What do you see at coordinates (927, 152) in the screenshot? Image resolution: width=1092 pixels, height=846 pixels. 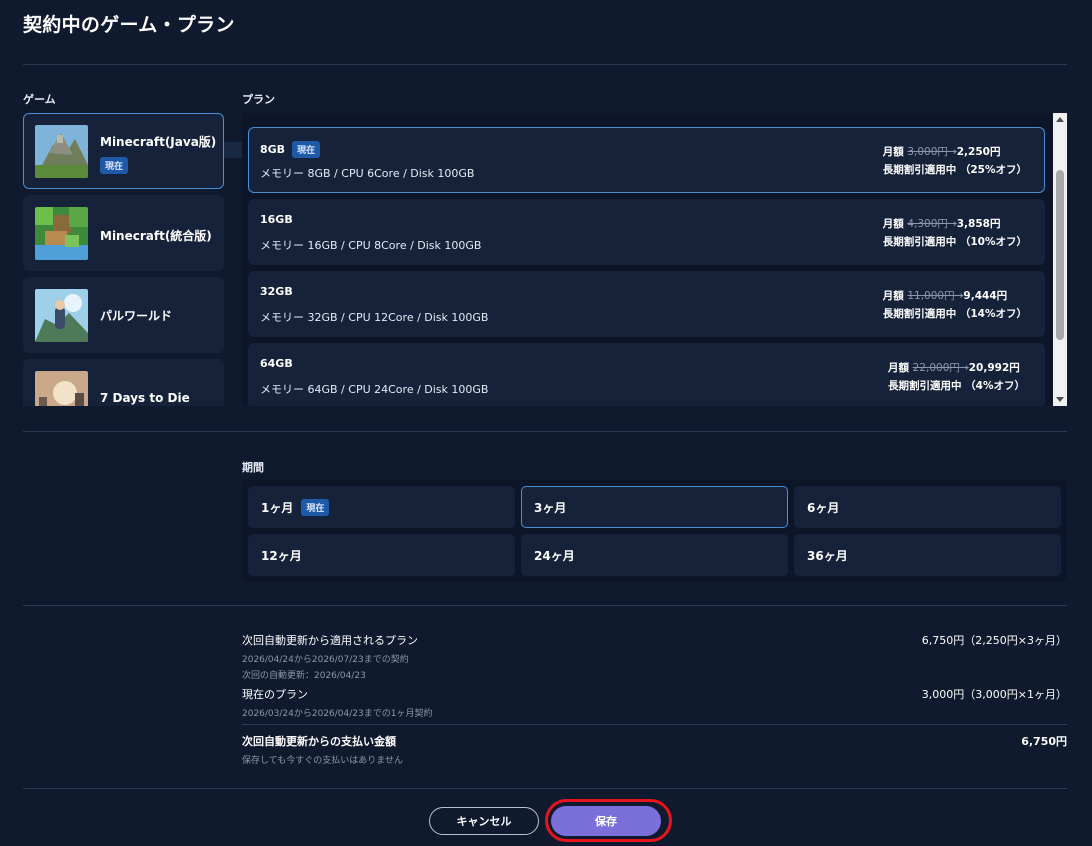 I see `old-price: 3,000円` at bounding box center [927, 152].